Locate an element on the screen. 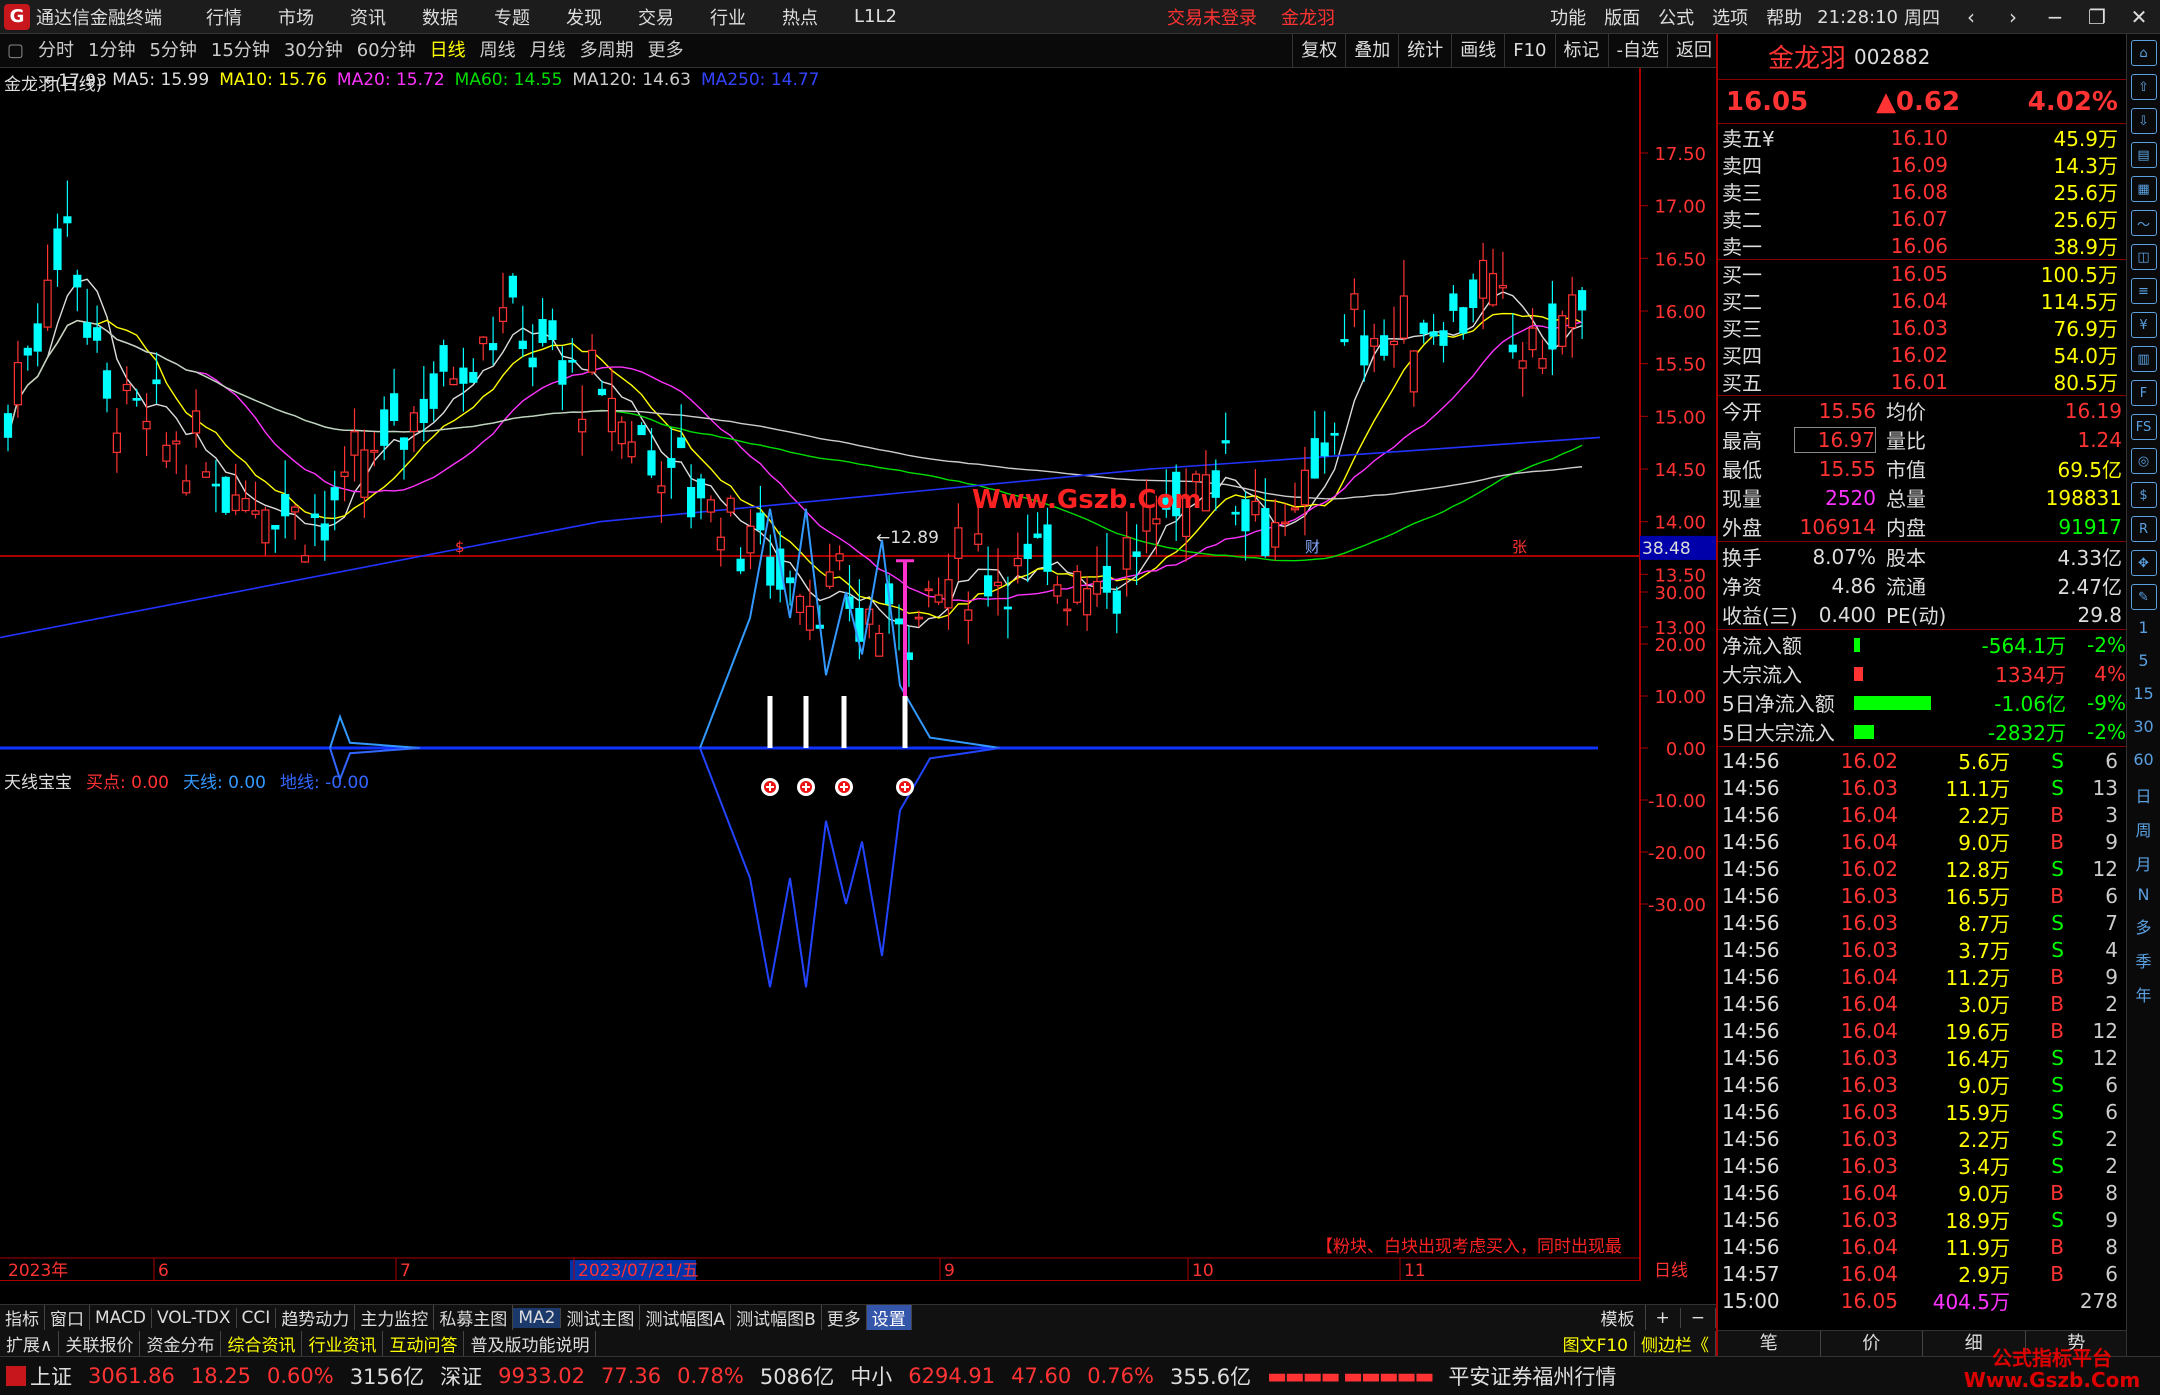 The width and height of the screenshot is (2160, 1395). kline-icon: ◫ is located at coordinates (2143, 257).